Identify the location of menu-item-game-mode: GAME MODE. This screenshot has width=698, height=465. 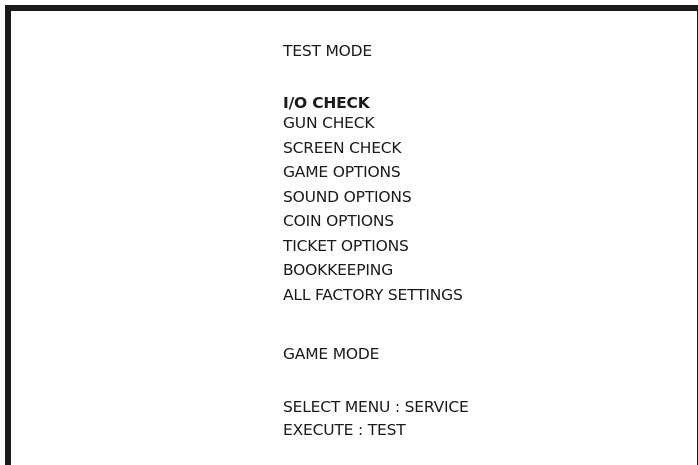
(331, 354).